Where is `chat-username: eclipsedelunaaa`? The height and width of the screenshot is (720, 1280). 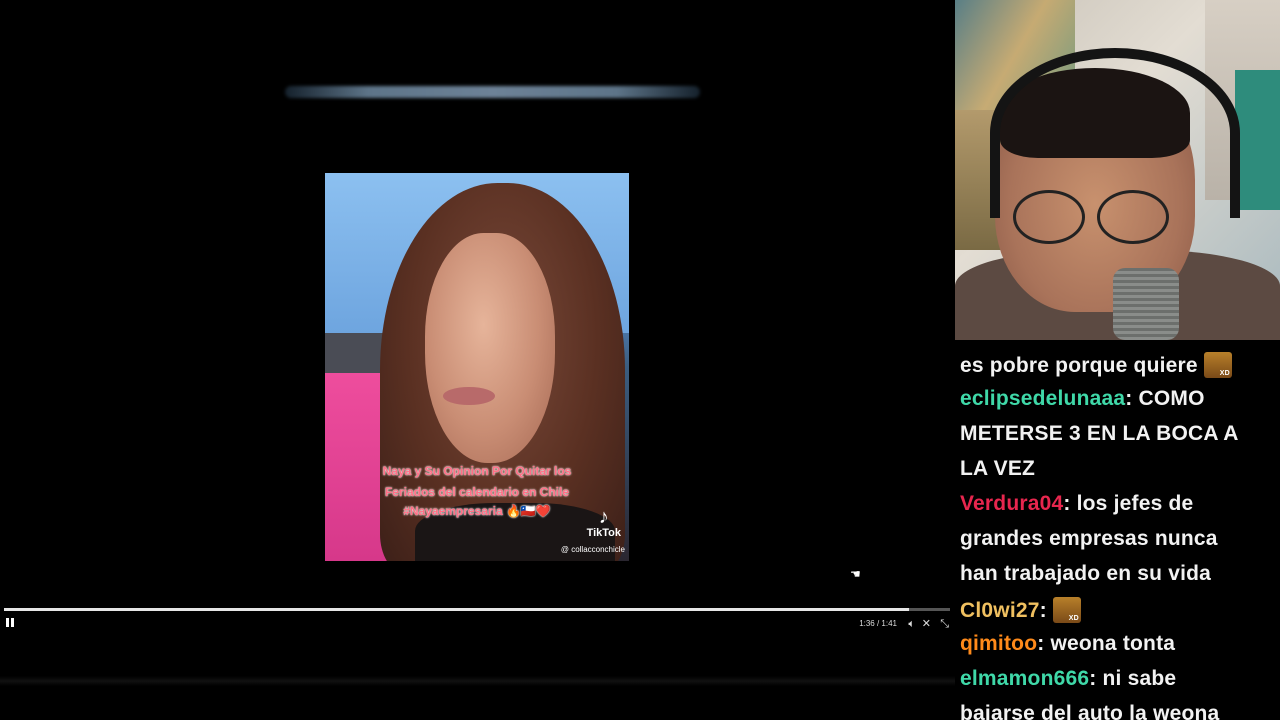 chat-username: eclipsedelunaaa is located at coordinates (1042, 398).